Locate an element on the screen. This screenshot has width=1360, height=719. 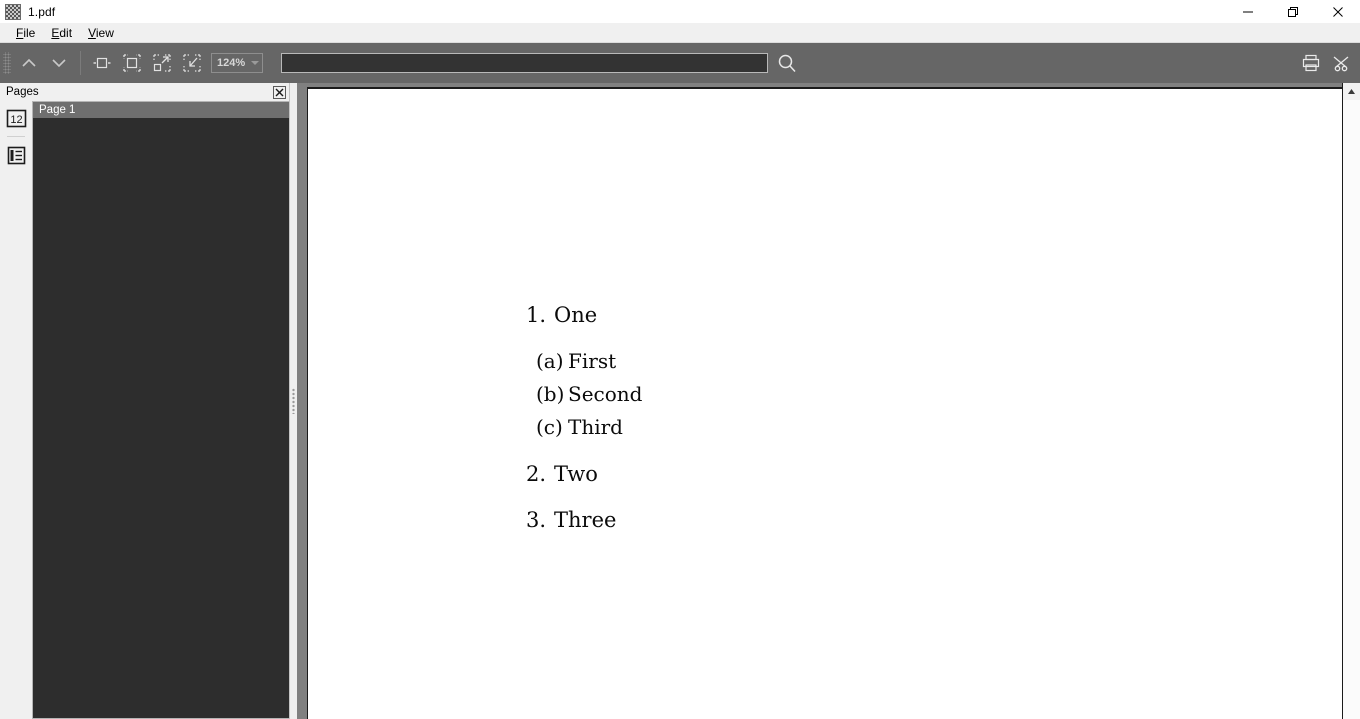
application-icon is located at coordinates (13, 11).